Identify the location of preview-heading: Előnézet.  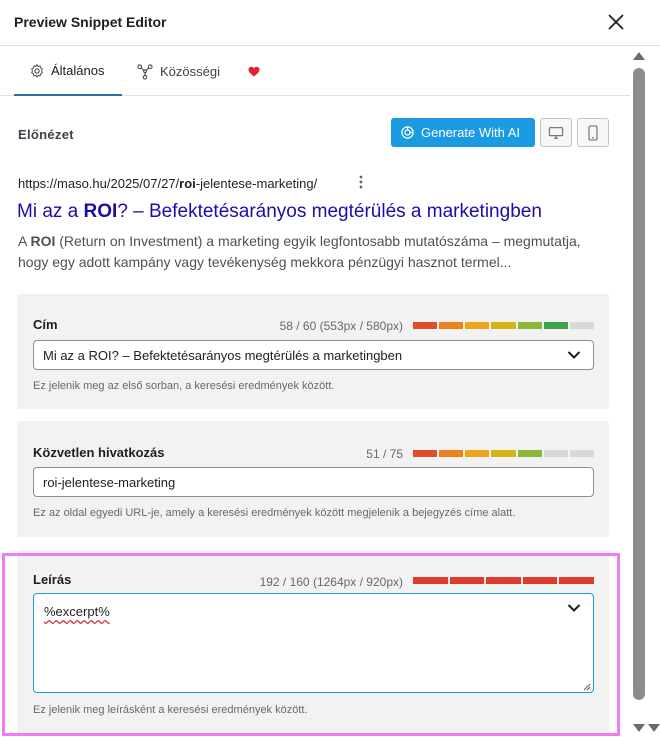
(46, 134).